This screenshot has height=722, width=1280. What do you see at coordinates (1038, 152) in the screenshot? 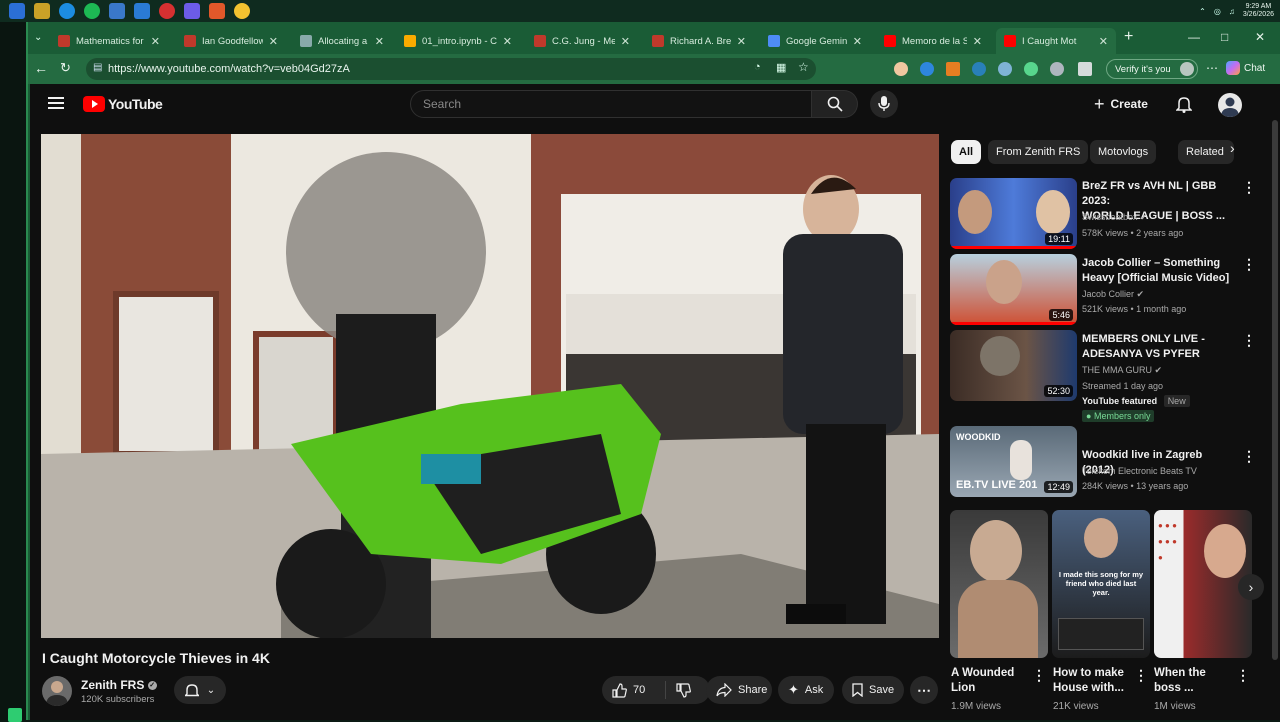
I see `chip-from-channel: From Zenith FRS` at bounding box center [1038, 152].